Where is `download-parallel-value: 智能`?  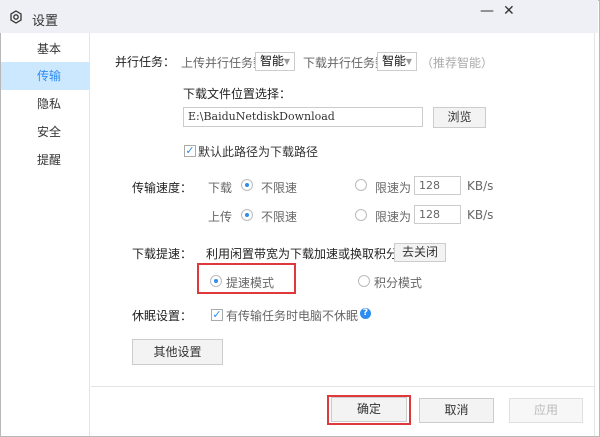
download-parallel-value: 智能 is located at coordinates (394, 61).